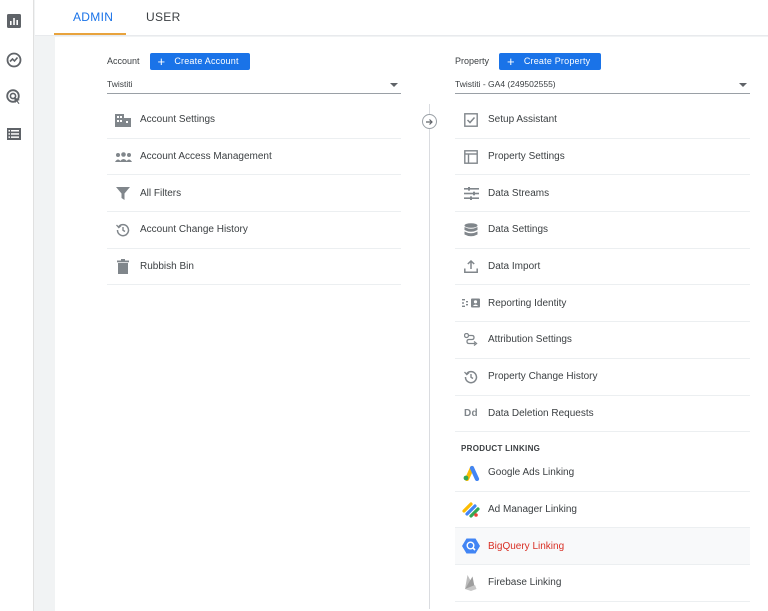 This screenshot has width=768, height=611. I want to click on menu-item-label: All Filters, so click(161, 193).